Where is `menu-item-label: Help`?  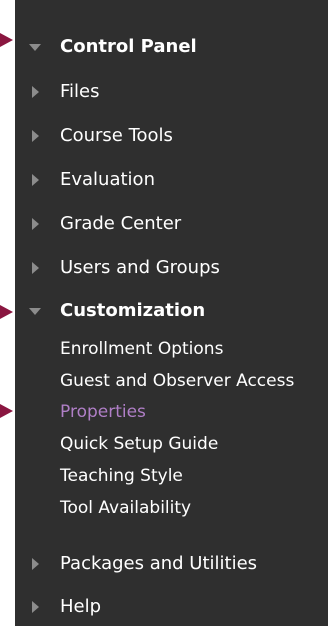 menu-item-label: Help is located at coordinates (81, 606).